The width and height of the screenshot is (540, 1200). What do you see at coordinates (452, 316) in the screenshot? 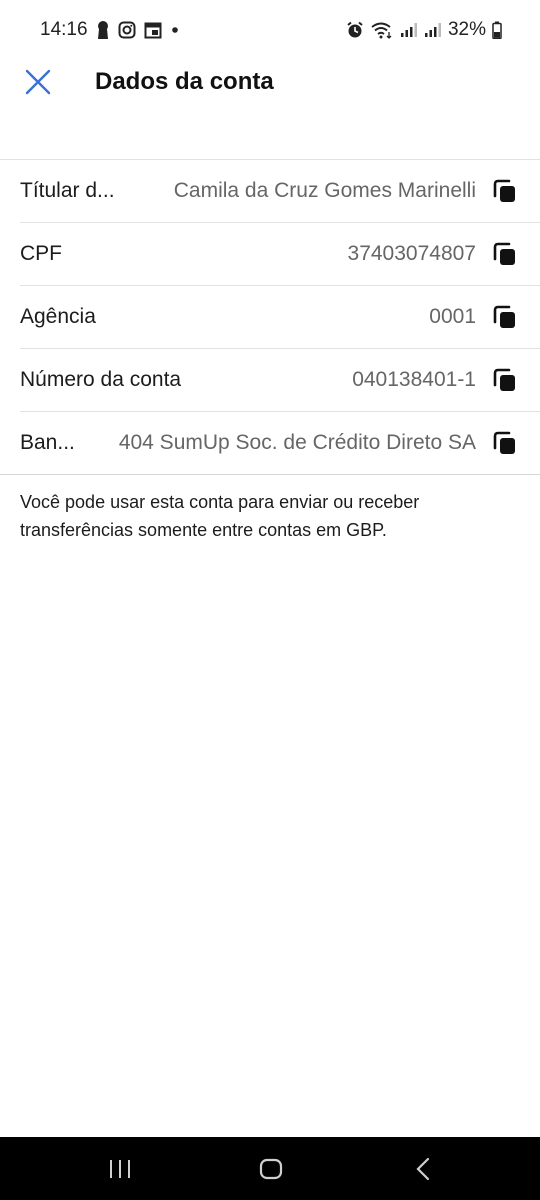
I see `row-value: 0001` at bounding box center [452, 316].